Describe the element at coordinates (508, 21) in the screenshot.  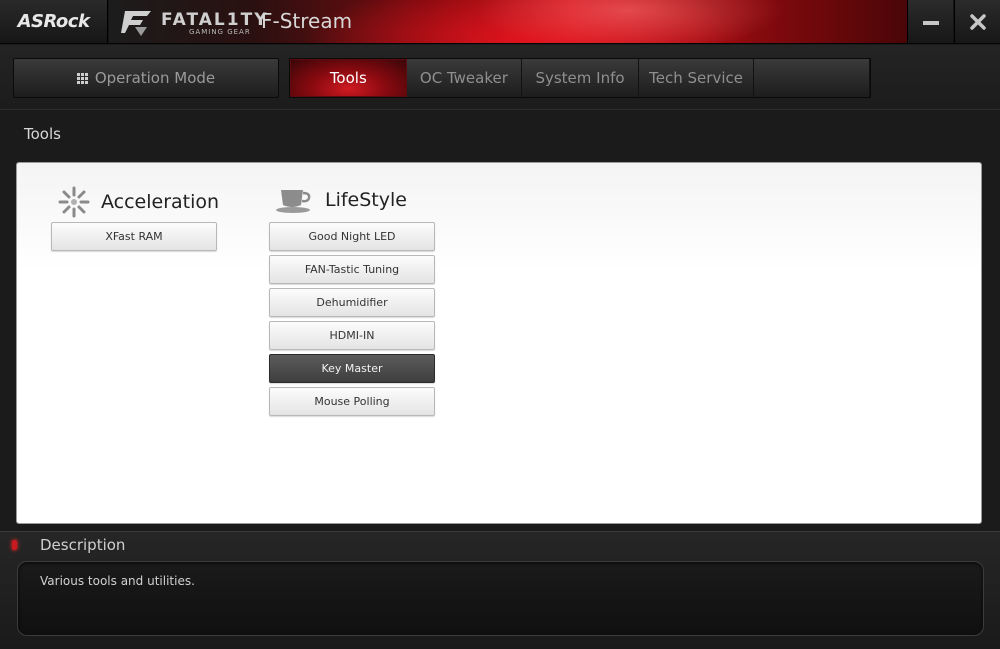
I see `title-banner: FATAL1TY GAMING GEAR F-Stream` at that location.